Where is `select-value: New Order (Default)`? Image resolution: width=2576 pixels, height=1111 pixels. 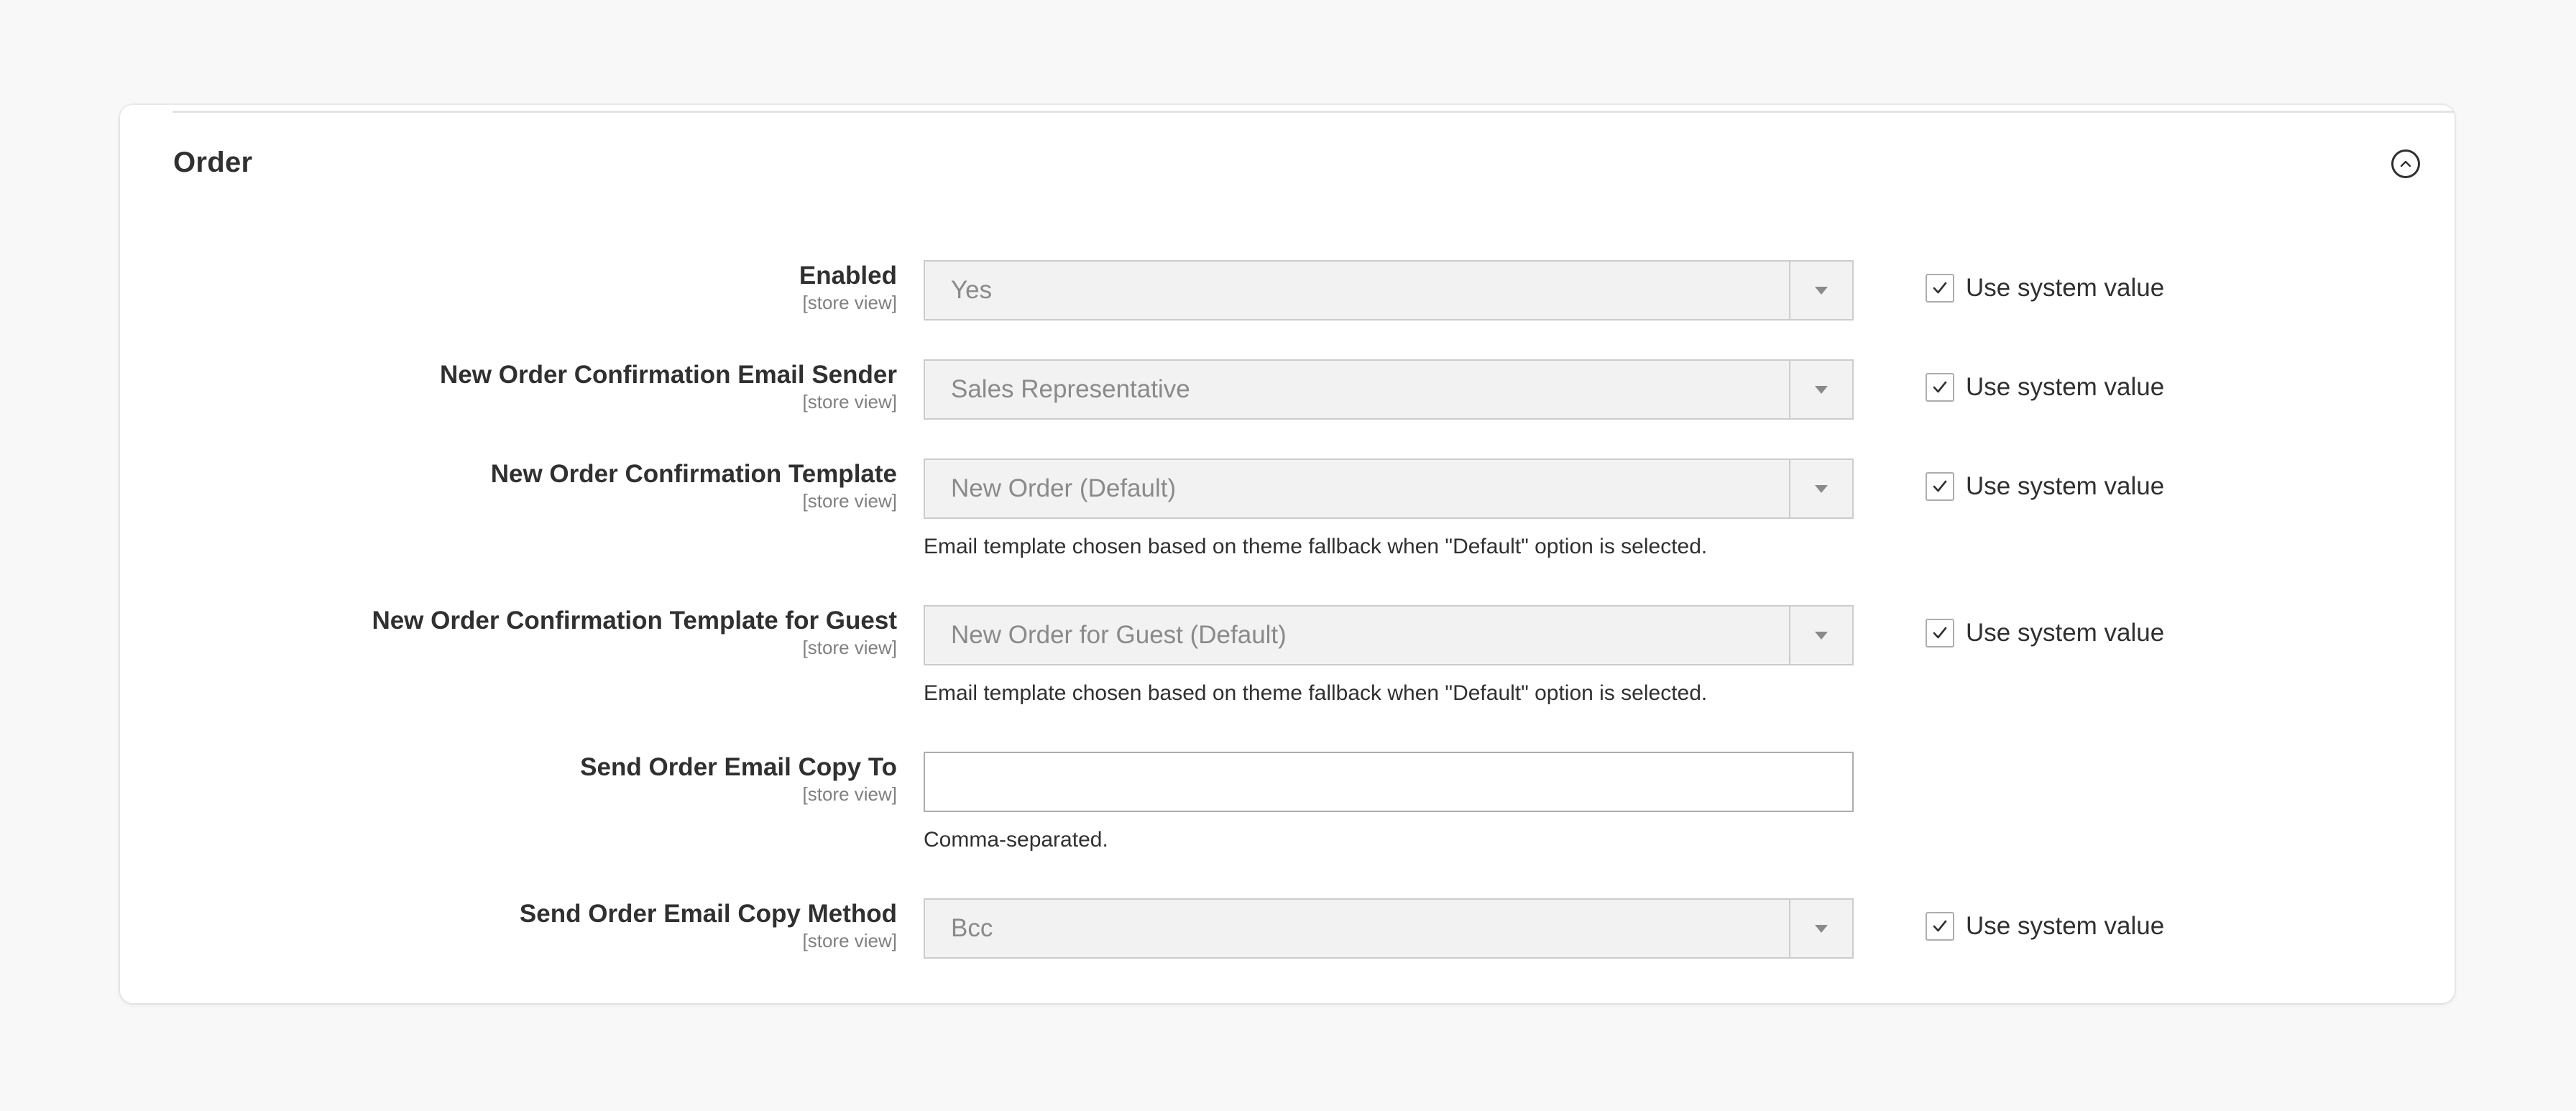
select-value: New Order (Default) is located at coordinates (1064, 488).